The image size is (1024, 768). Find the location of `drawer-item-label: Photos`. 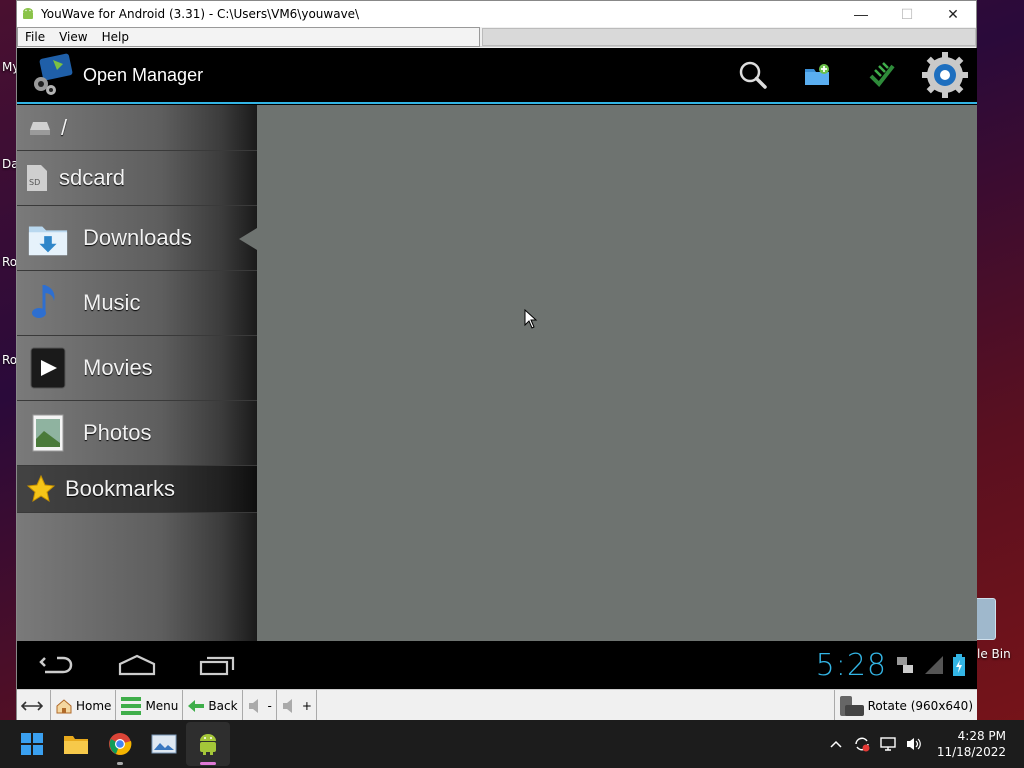

drawer-item-label: Photos is located at coordinates (117, 432).